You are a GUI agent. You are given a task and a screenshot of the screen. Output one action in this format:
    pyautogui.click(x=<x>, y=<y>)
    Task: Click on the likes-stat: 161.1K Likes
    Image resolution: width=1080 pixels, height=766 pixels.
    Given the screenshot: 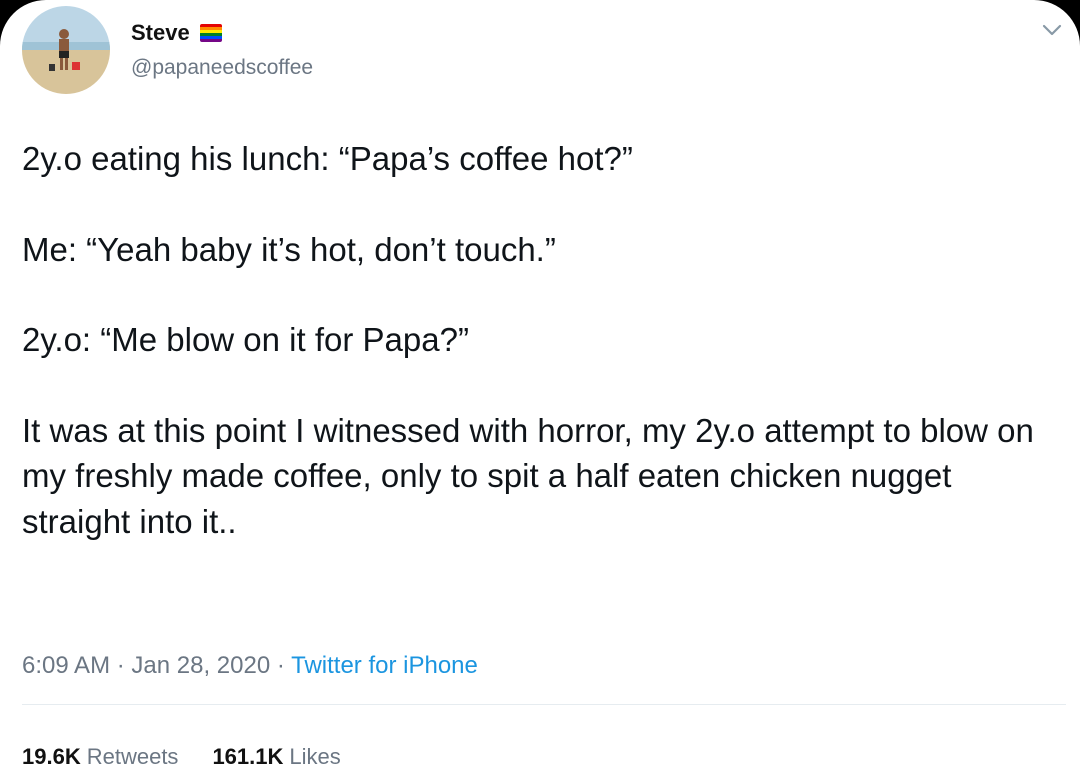 What is the action you would take?
    pyautogui.click(x=276, y=755)
    